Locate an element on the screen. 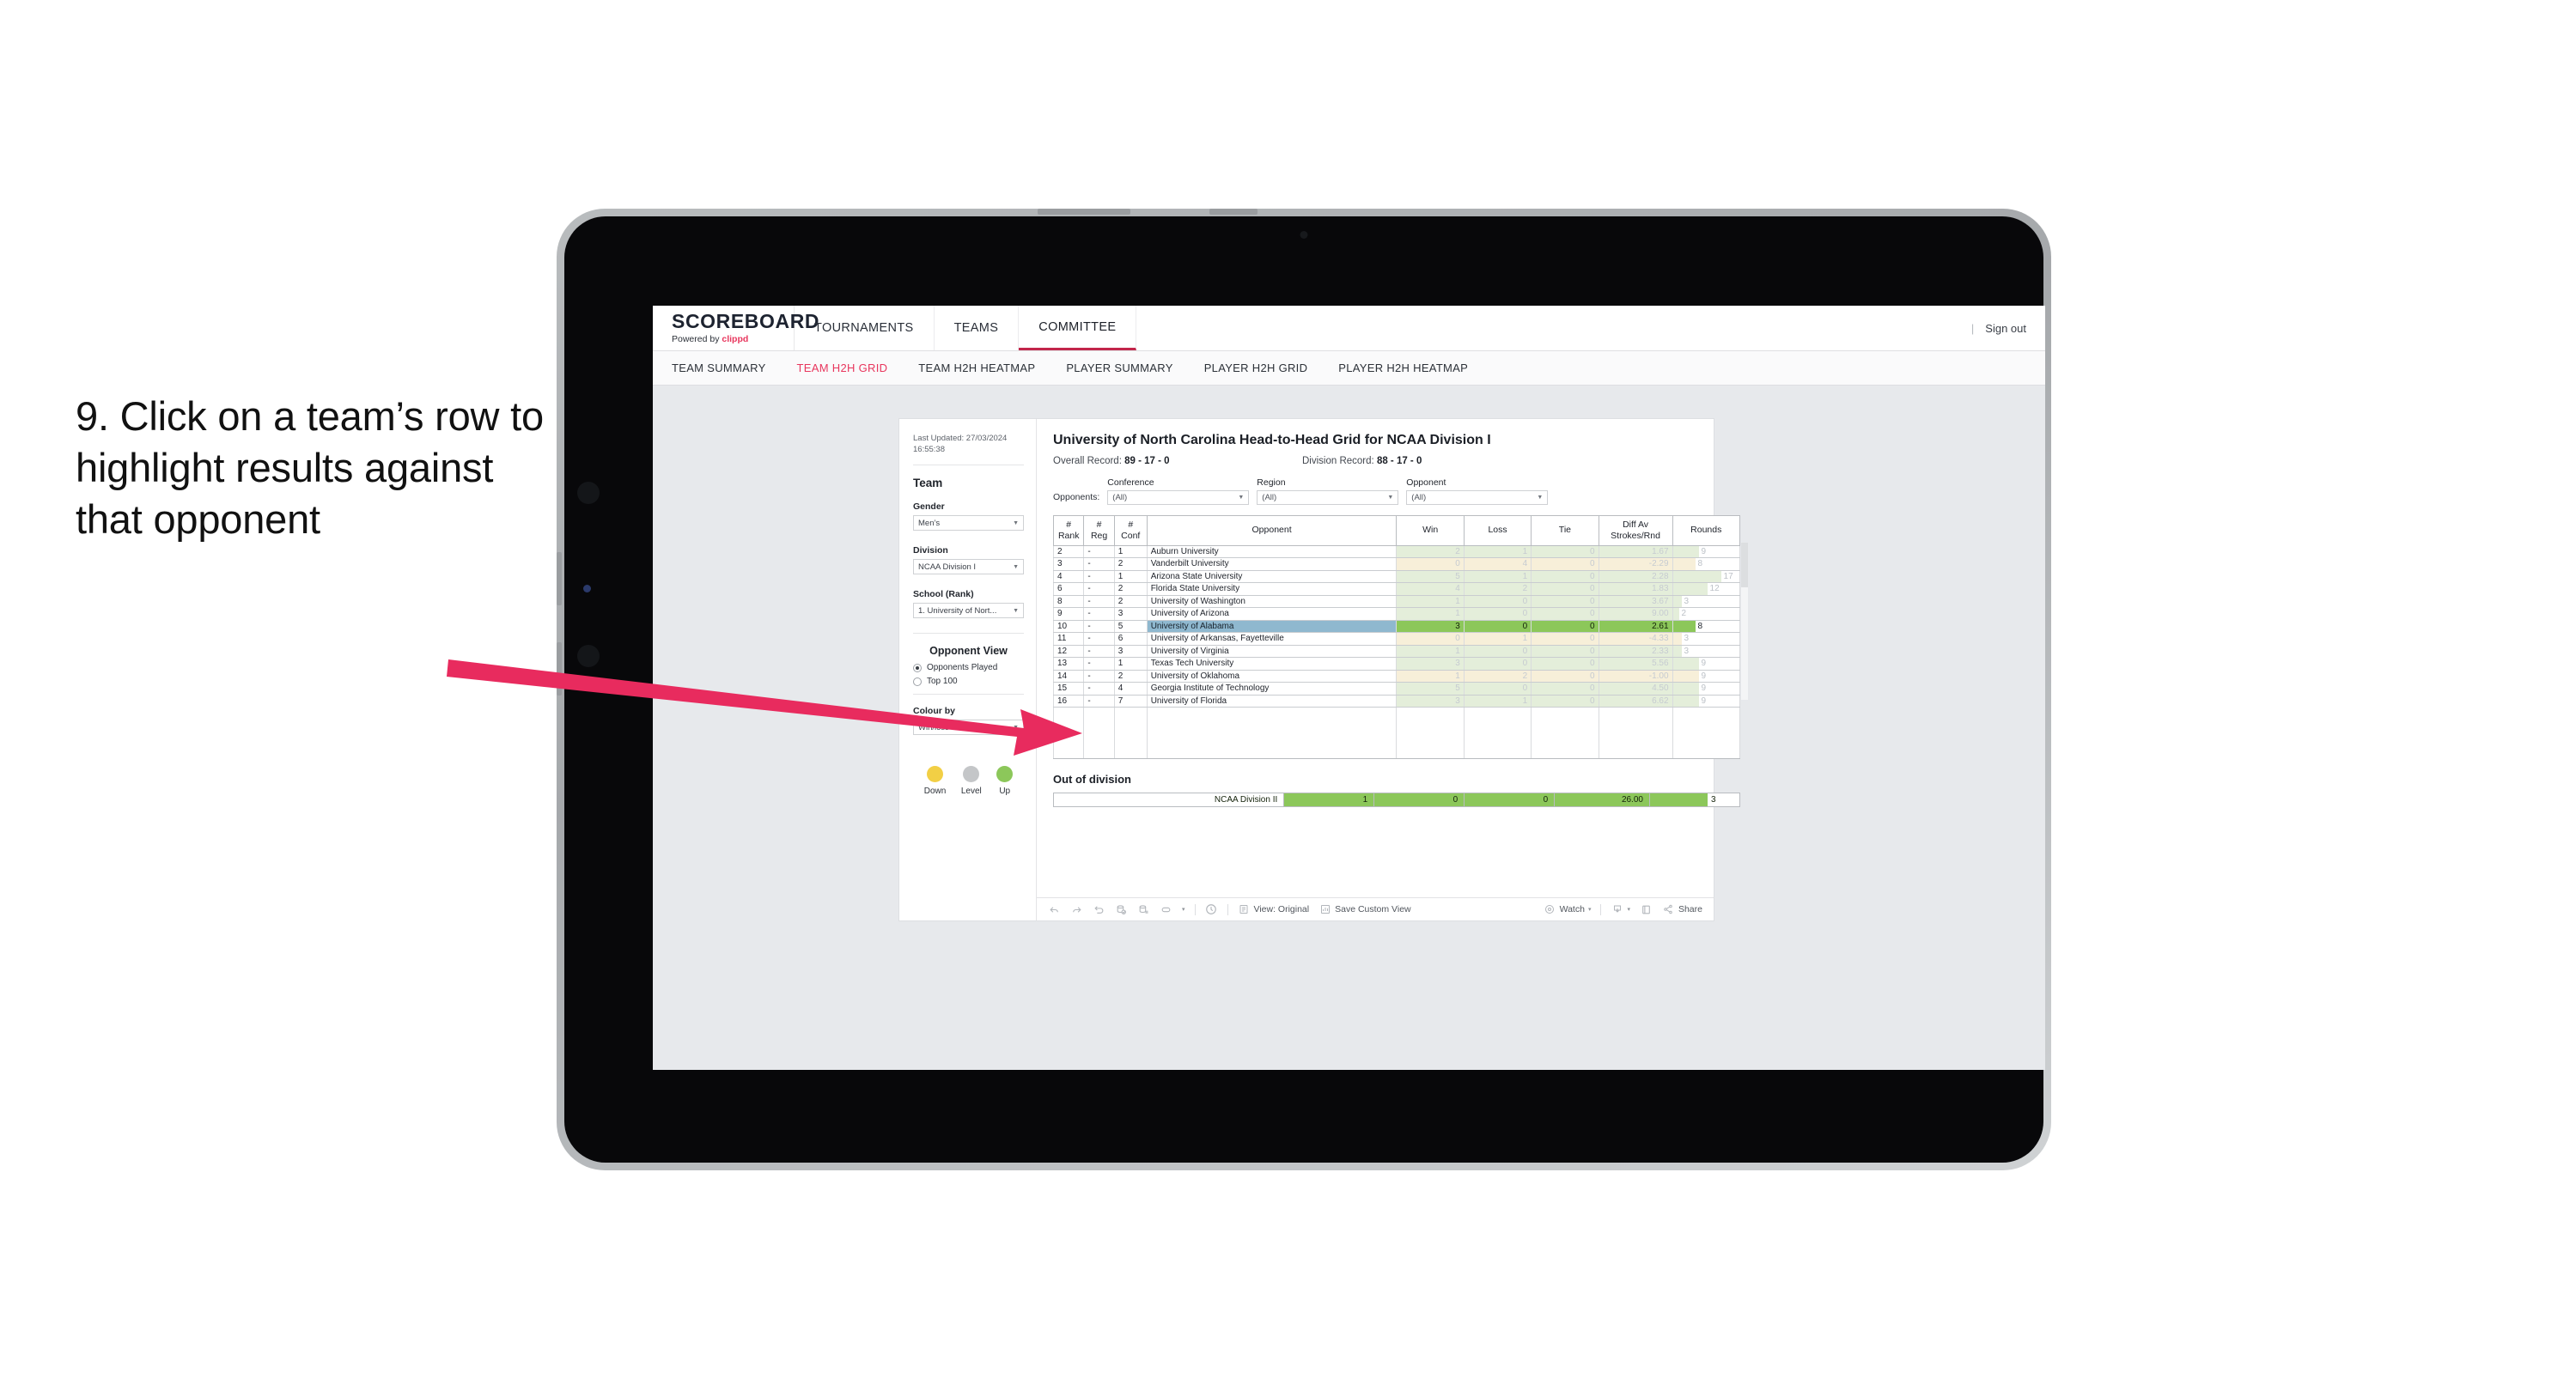 The image size is (2576, 1385). pause-auto-update-icon is located at coordinates (1211, 909).